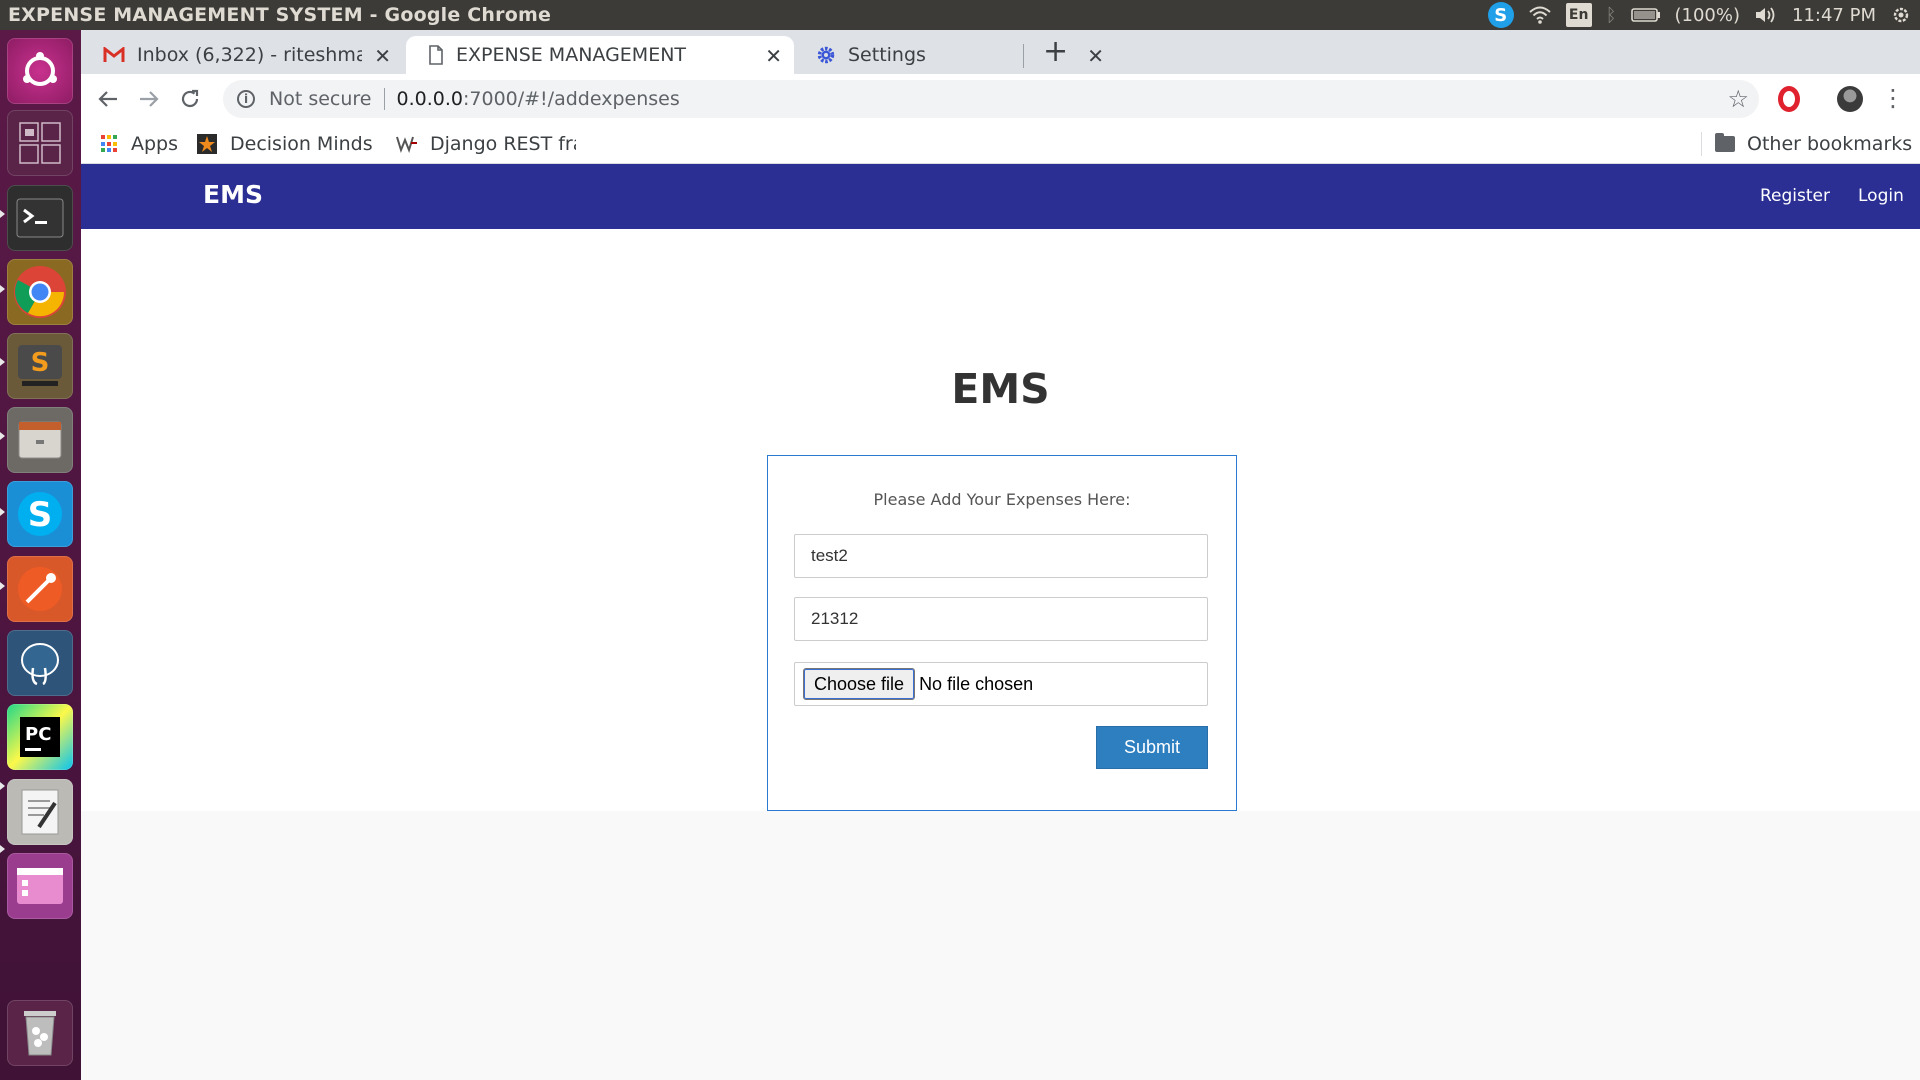  Describe the element at coordinates (1500, 15) in the screenshot. I see `skype-tray-icon: S` at that location.